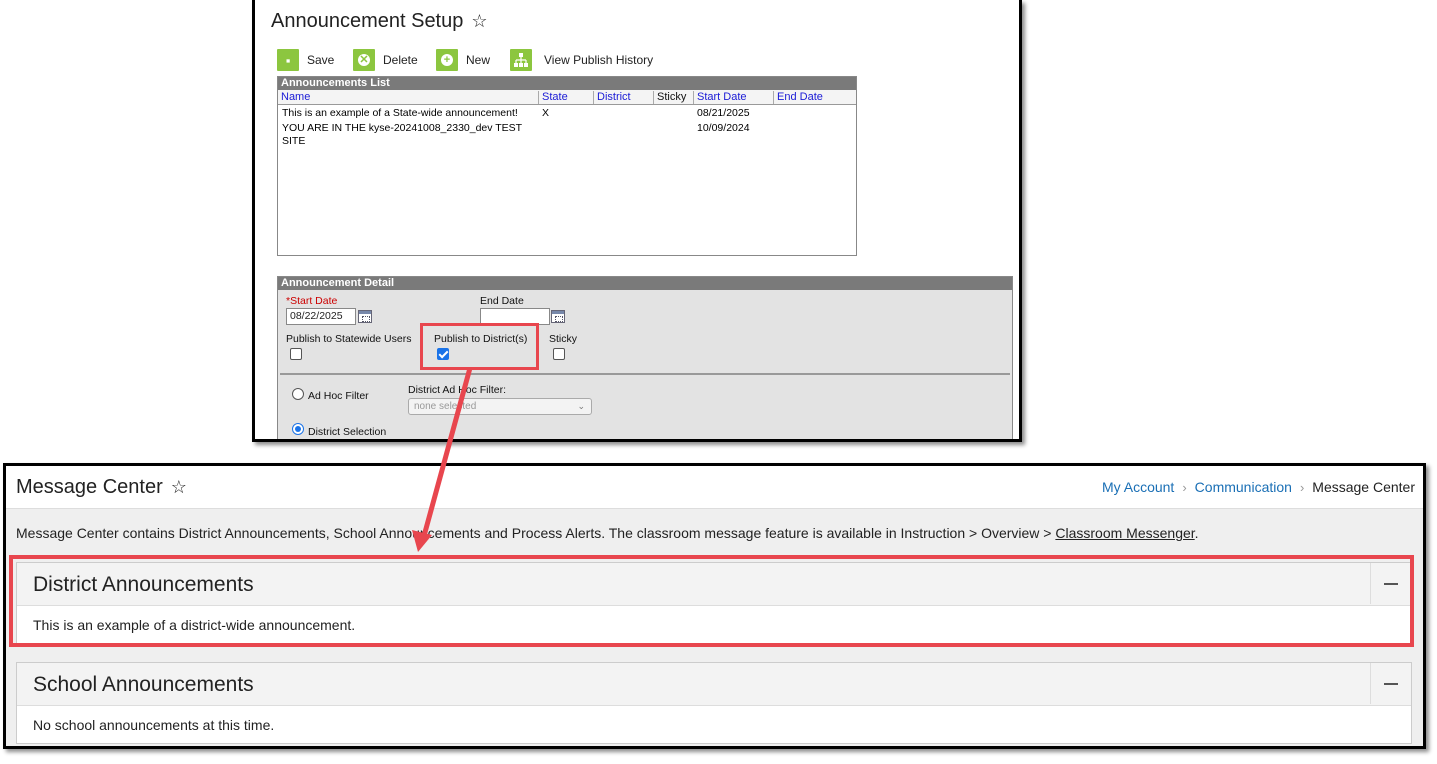  Describe the element at coordinates (338, 396) in the screenshot. I see `adhoc-filter-label: Ad Hoc Filter` at that location.